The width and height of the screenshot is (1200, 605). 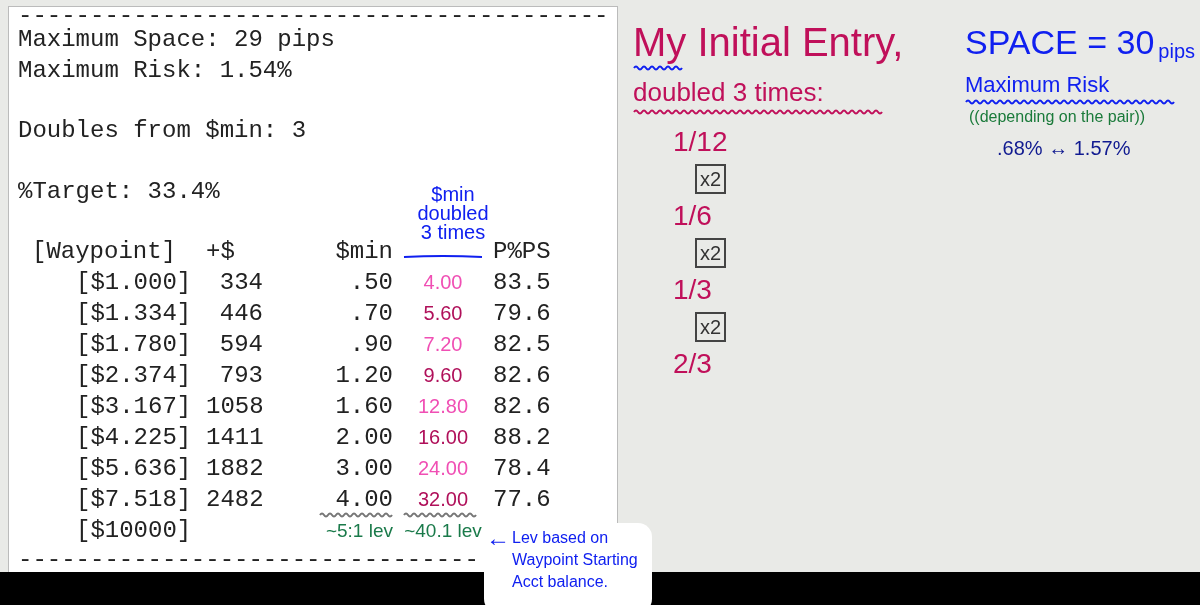 What do you see at coordinates (104, 251) in the screenshot?
I see `column-header: [Waypoint]` at bounding box center [104, 251].